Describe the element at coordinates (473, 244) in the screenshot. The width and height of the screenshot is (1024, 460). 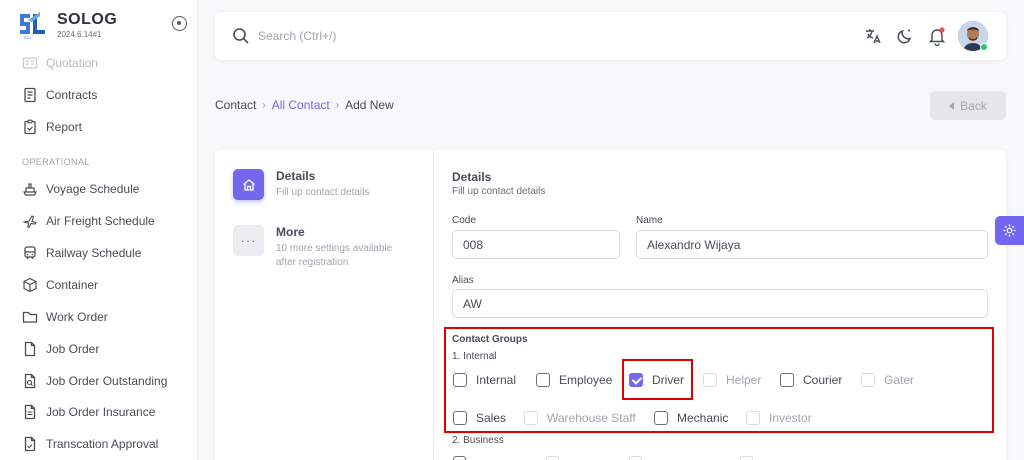
I see `code-value: 008` at that location.